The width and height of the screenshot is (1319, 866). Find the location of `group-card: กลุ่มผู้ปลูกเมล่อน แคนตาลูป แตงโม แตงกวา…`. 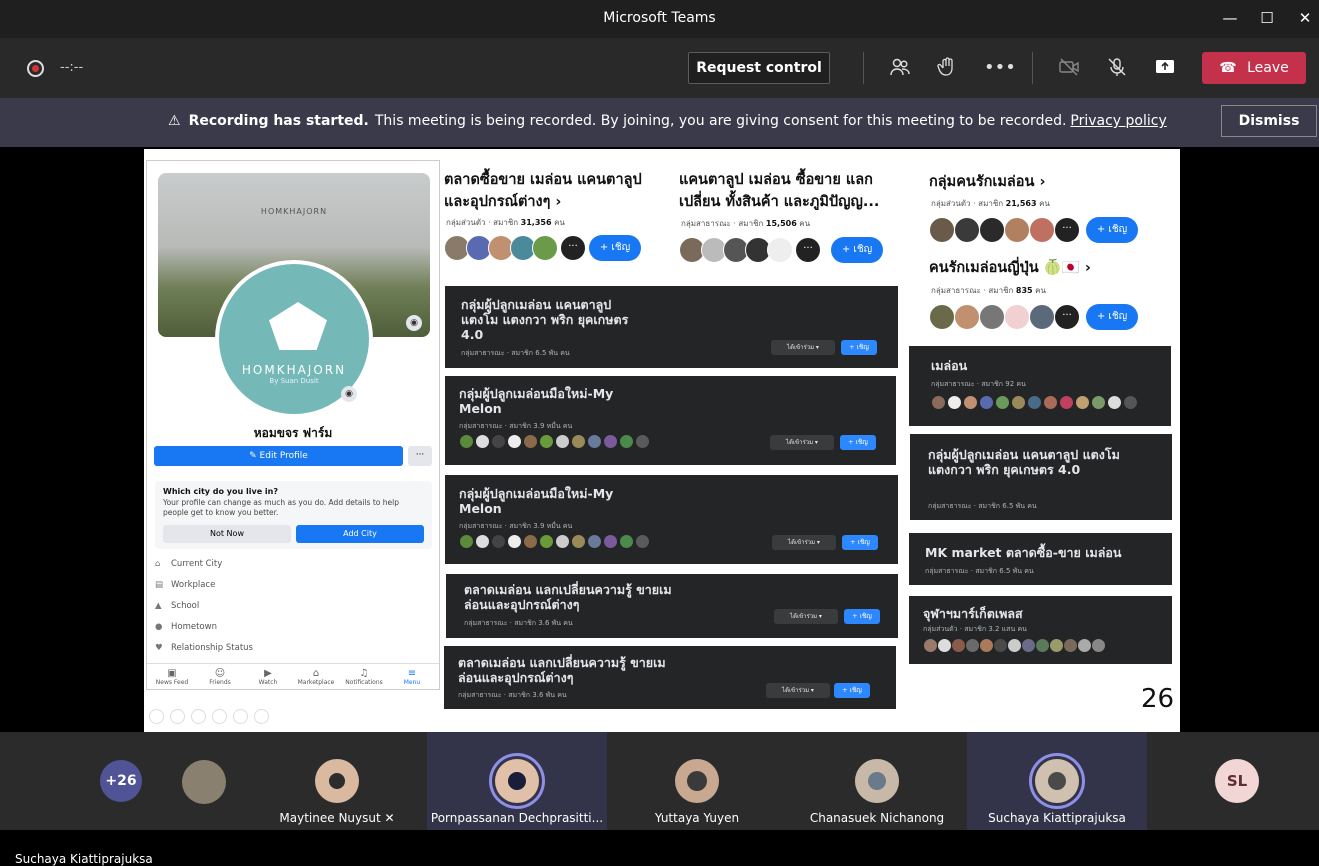

group-card: กลุ่มผู้ปลูกเมล่อน แคนตาลูป แตงโม แตงกวา… is located at coordinates (1041, 477).